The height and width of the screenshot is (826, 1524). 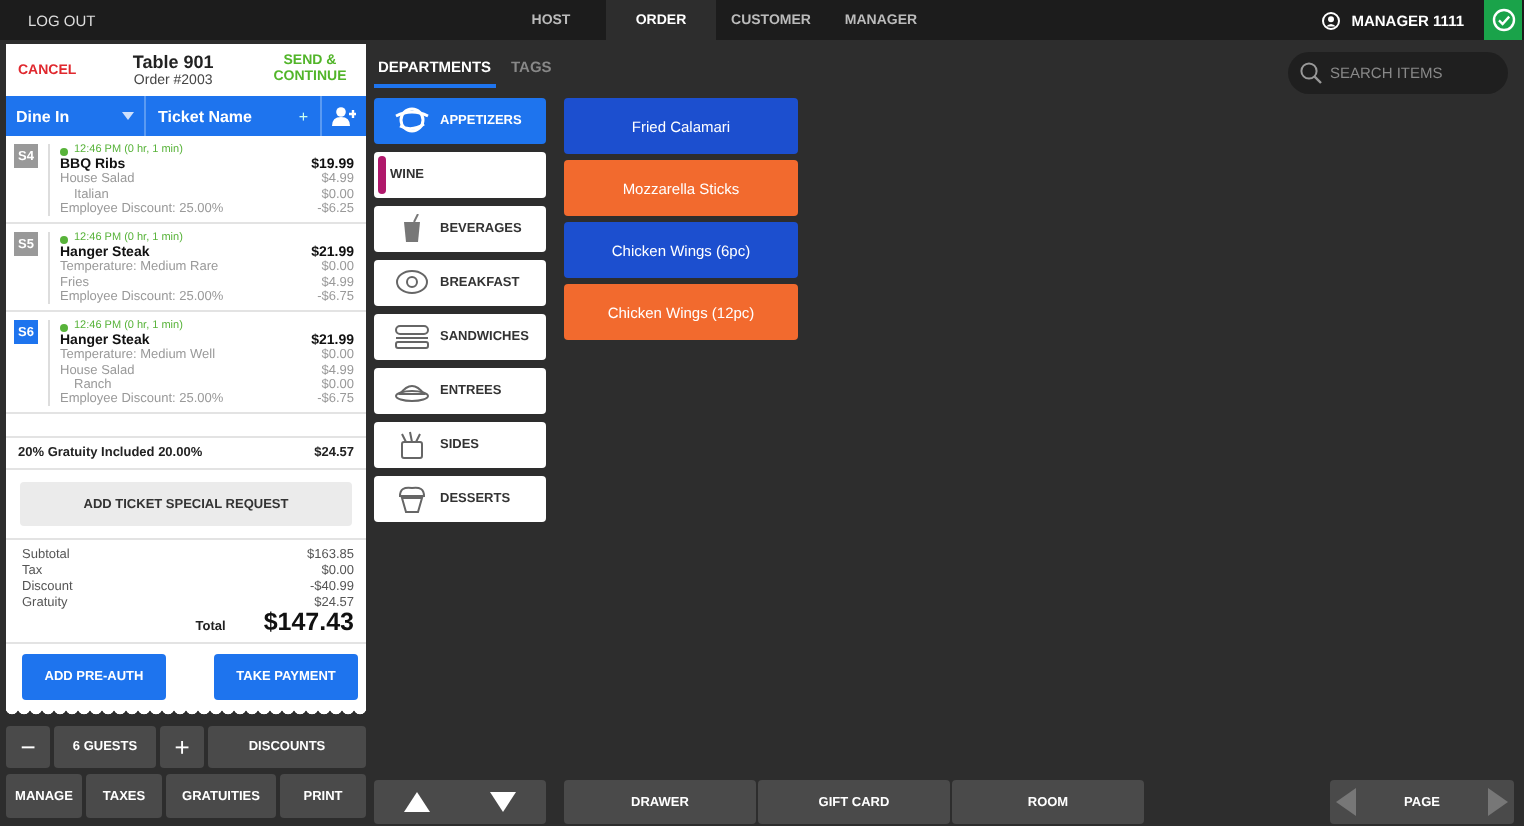 What do you see at coordinates (1330, 20) in the screenshot?
I see `user-icon` at bounding box center [1330, 20].